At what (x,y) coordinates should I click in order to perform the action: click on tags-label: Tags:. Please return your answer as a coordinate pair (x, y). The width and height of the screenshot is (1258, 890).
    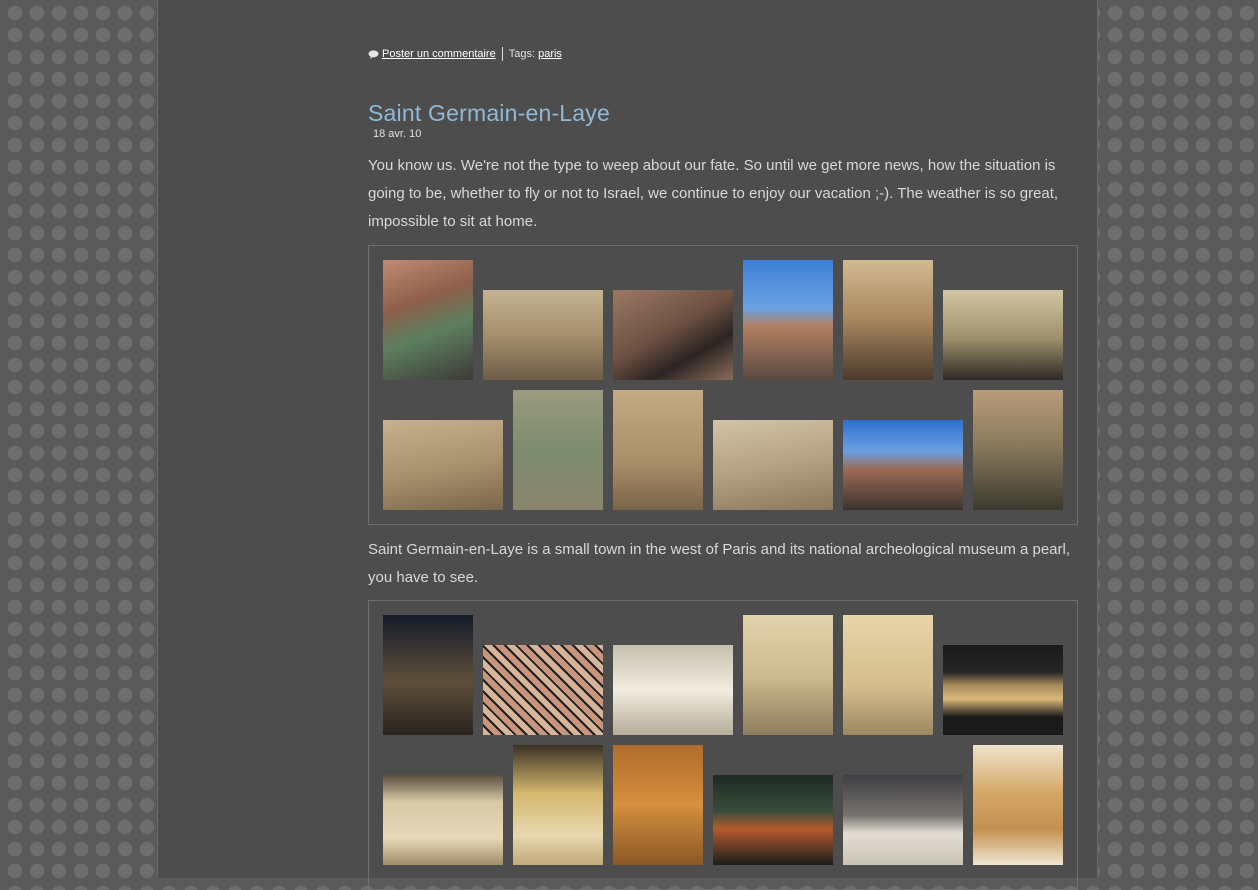
    Looking at the image, I should click on (522, 54).